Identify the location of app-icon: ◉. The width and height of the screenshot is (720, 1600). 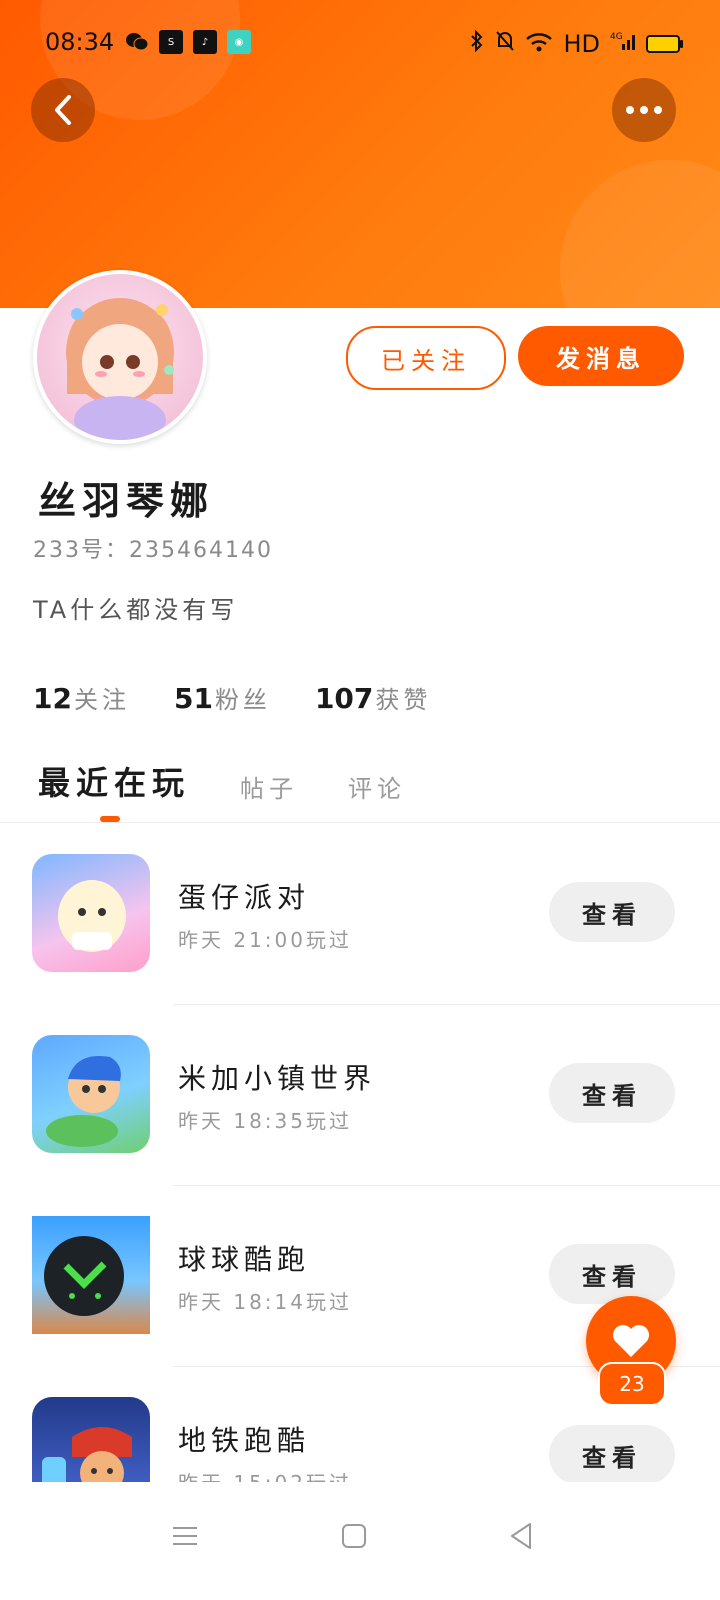
(239, 42).